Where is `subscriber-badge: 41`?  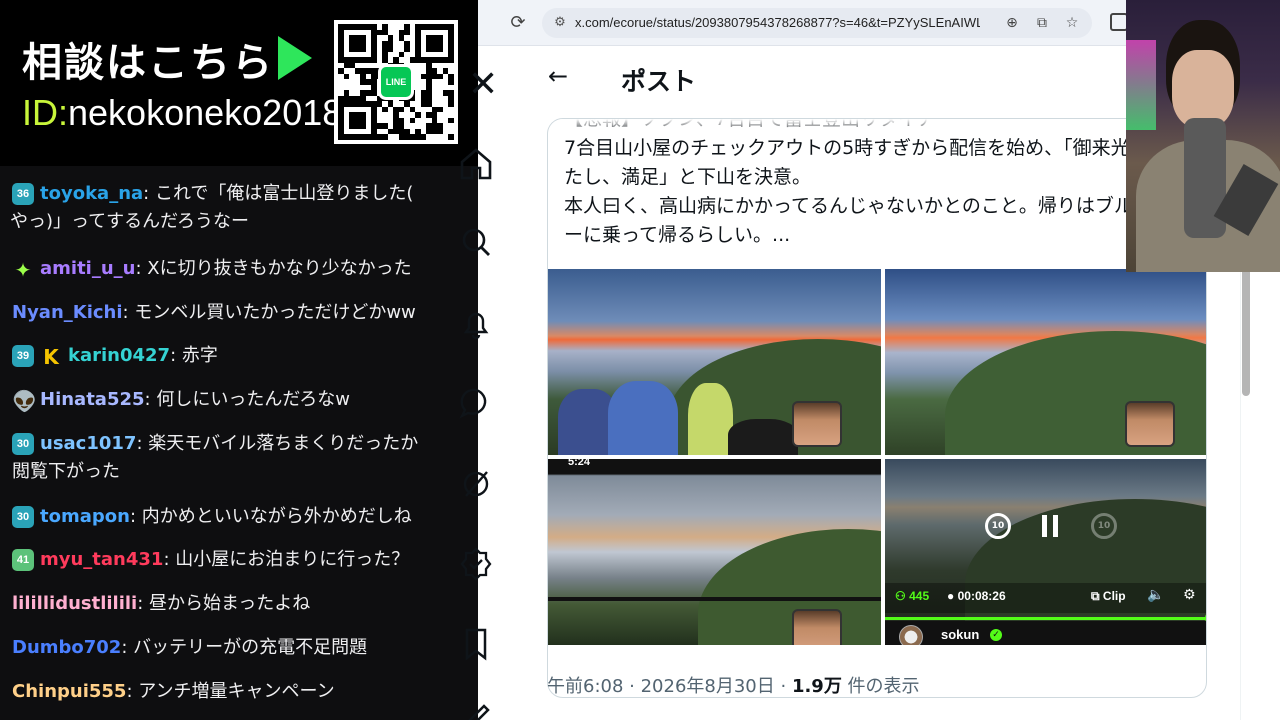 subscriber-badge: 41 is located at coordinates (23, 560).